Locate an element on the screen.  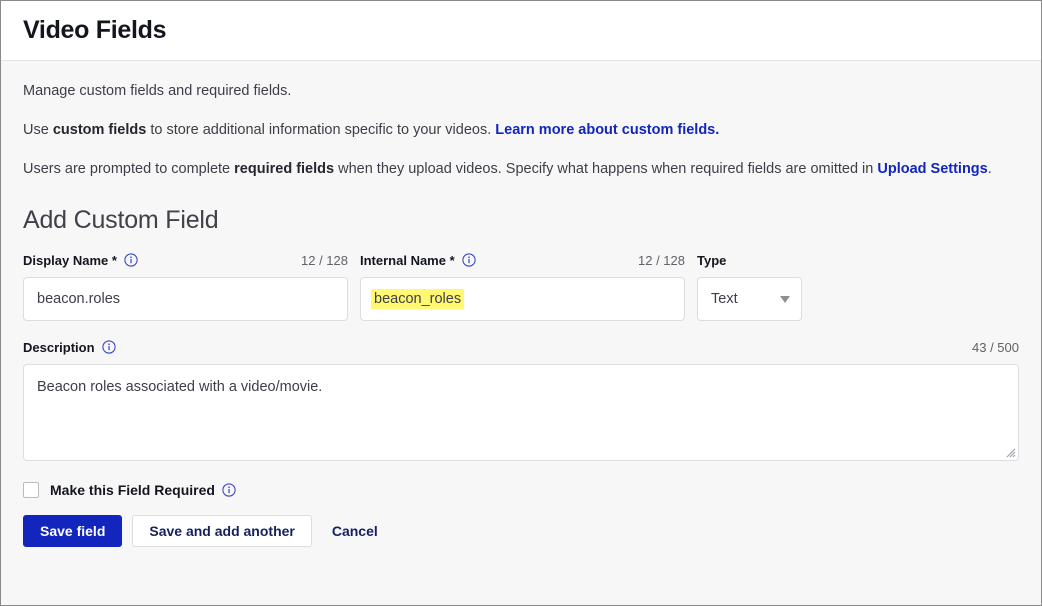
description-label-line: Description 43 / 500 is located at coordinates (521, 347).